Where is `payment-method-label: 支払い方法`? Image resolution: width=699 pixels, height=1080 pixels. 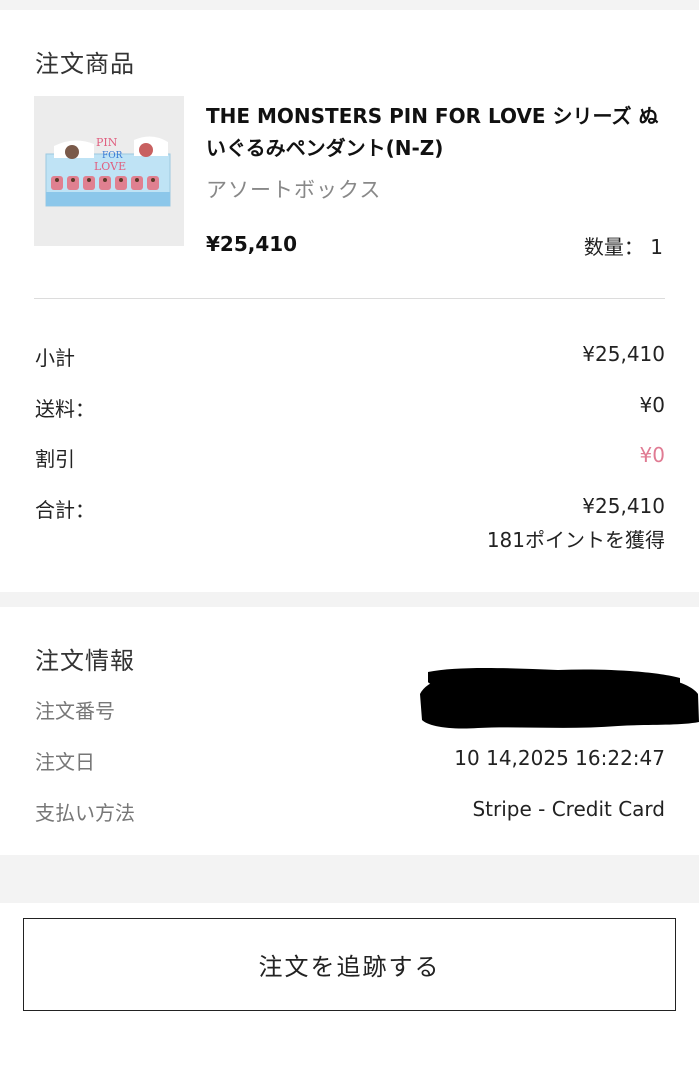 payment-method-label: 支払い方法 is located at coordinates (85, 813).